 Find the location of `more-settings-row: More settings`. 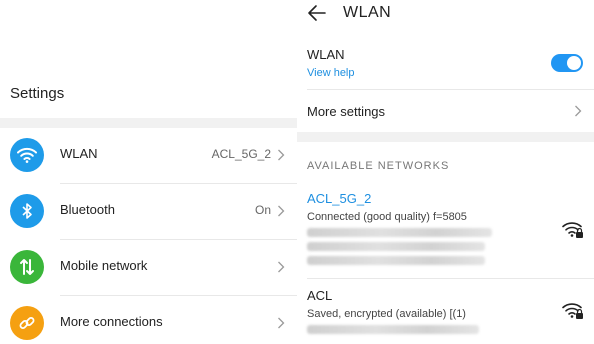

more-settings-row: More settings is located at coordinates (445, 111).